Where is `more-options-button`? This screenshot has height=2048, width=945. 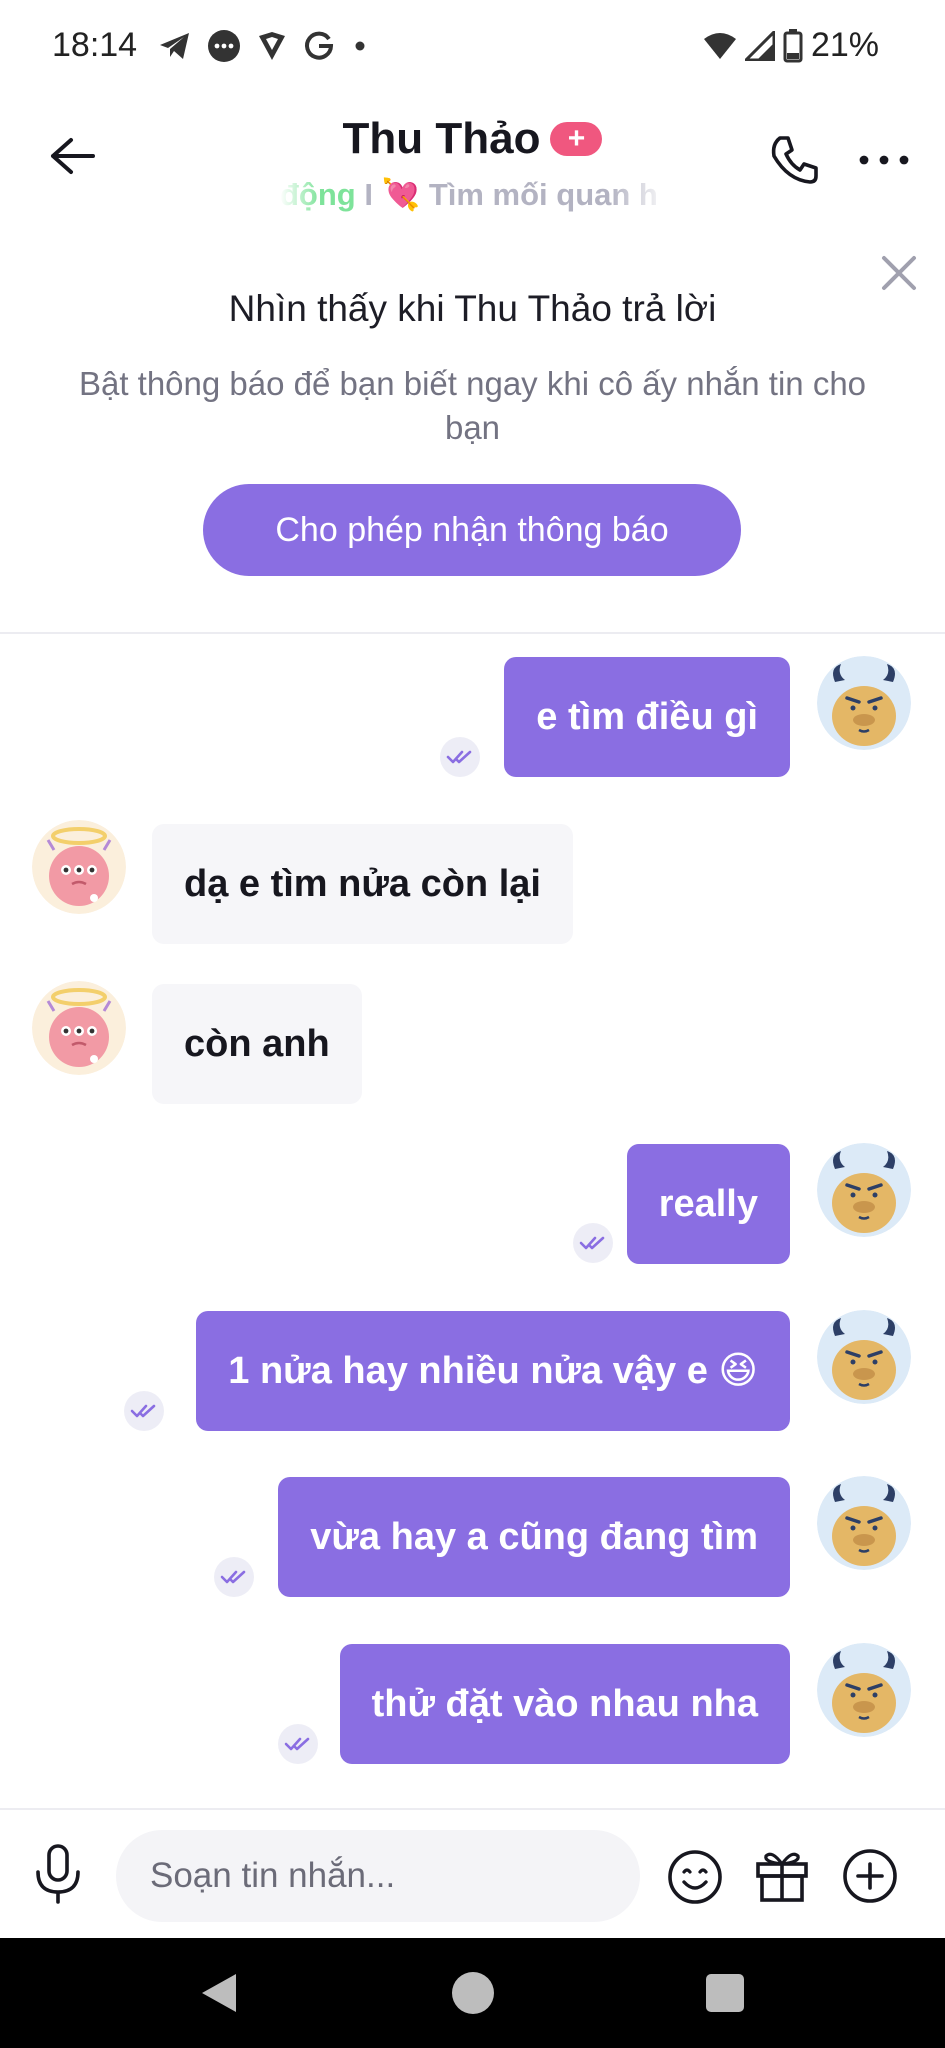 more-options-button is located at coordinates (886, 162).